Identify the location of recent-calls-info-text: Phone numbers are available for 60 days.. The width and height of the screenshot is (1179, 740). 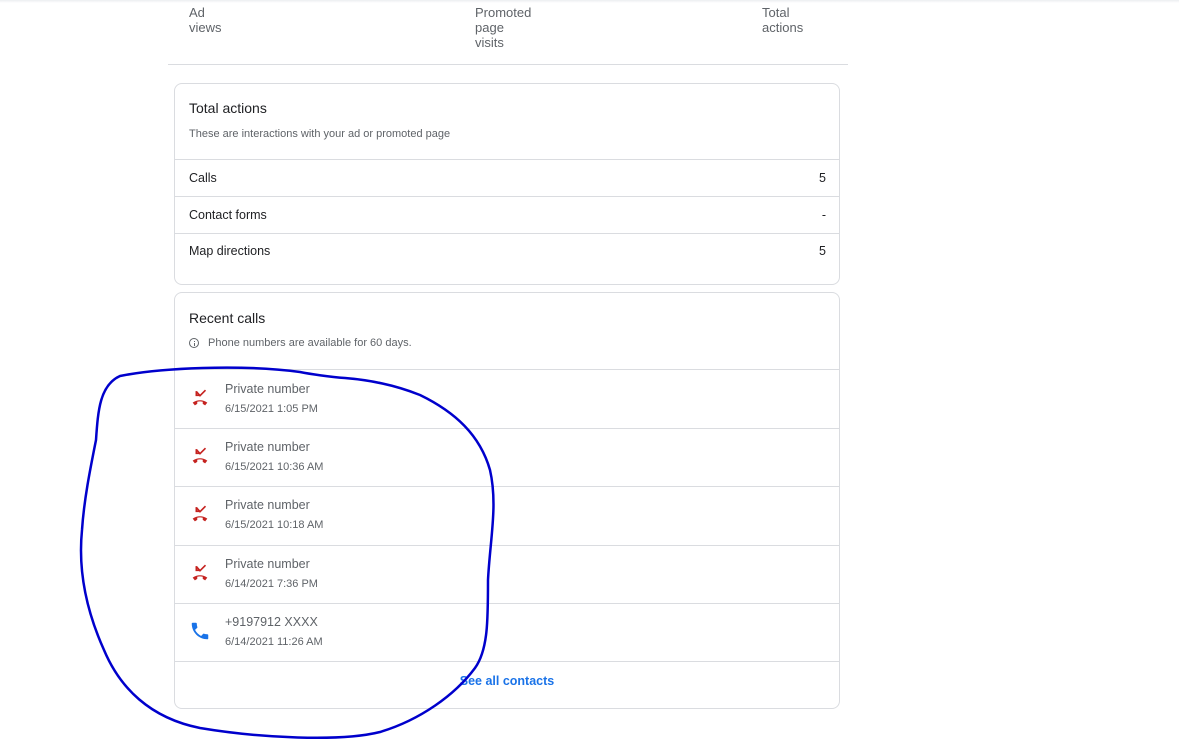
(310, 343).